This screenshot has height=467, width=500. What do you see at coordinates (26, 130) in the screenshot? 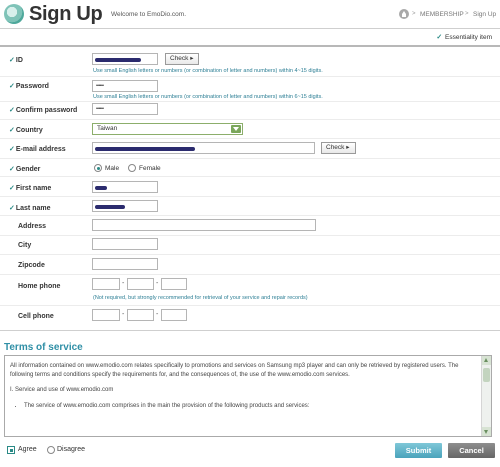
I see `country-label: ✓Country` at bounding box center [26, 130].